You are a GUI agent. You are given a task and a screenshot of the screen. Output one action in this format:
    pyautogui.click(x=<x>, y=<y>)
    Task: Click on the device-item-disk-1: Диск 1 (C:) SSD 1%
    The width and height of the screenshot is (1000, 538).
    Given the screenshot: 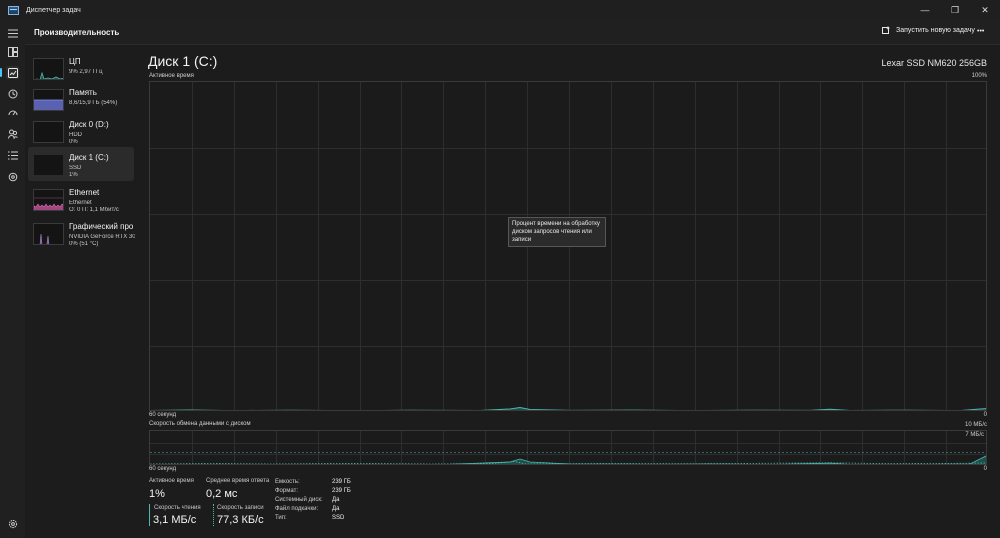 What is the action you would take?
    pyautogui.click(x=81, y=164)
    